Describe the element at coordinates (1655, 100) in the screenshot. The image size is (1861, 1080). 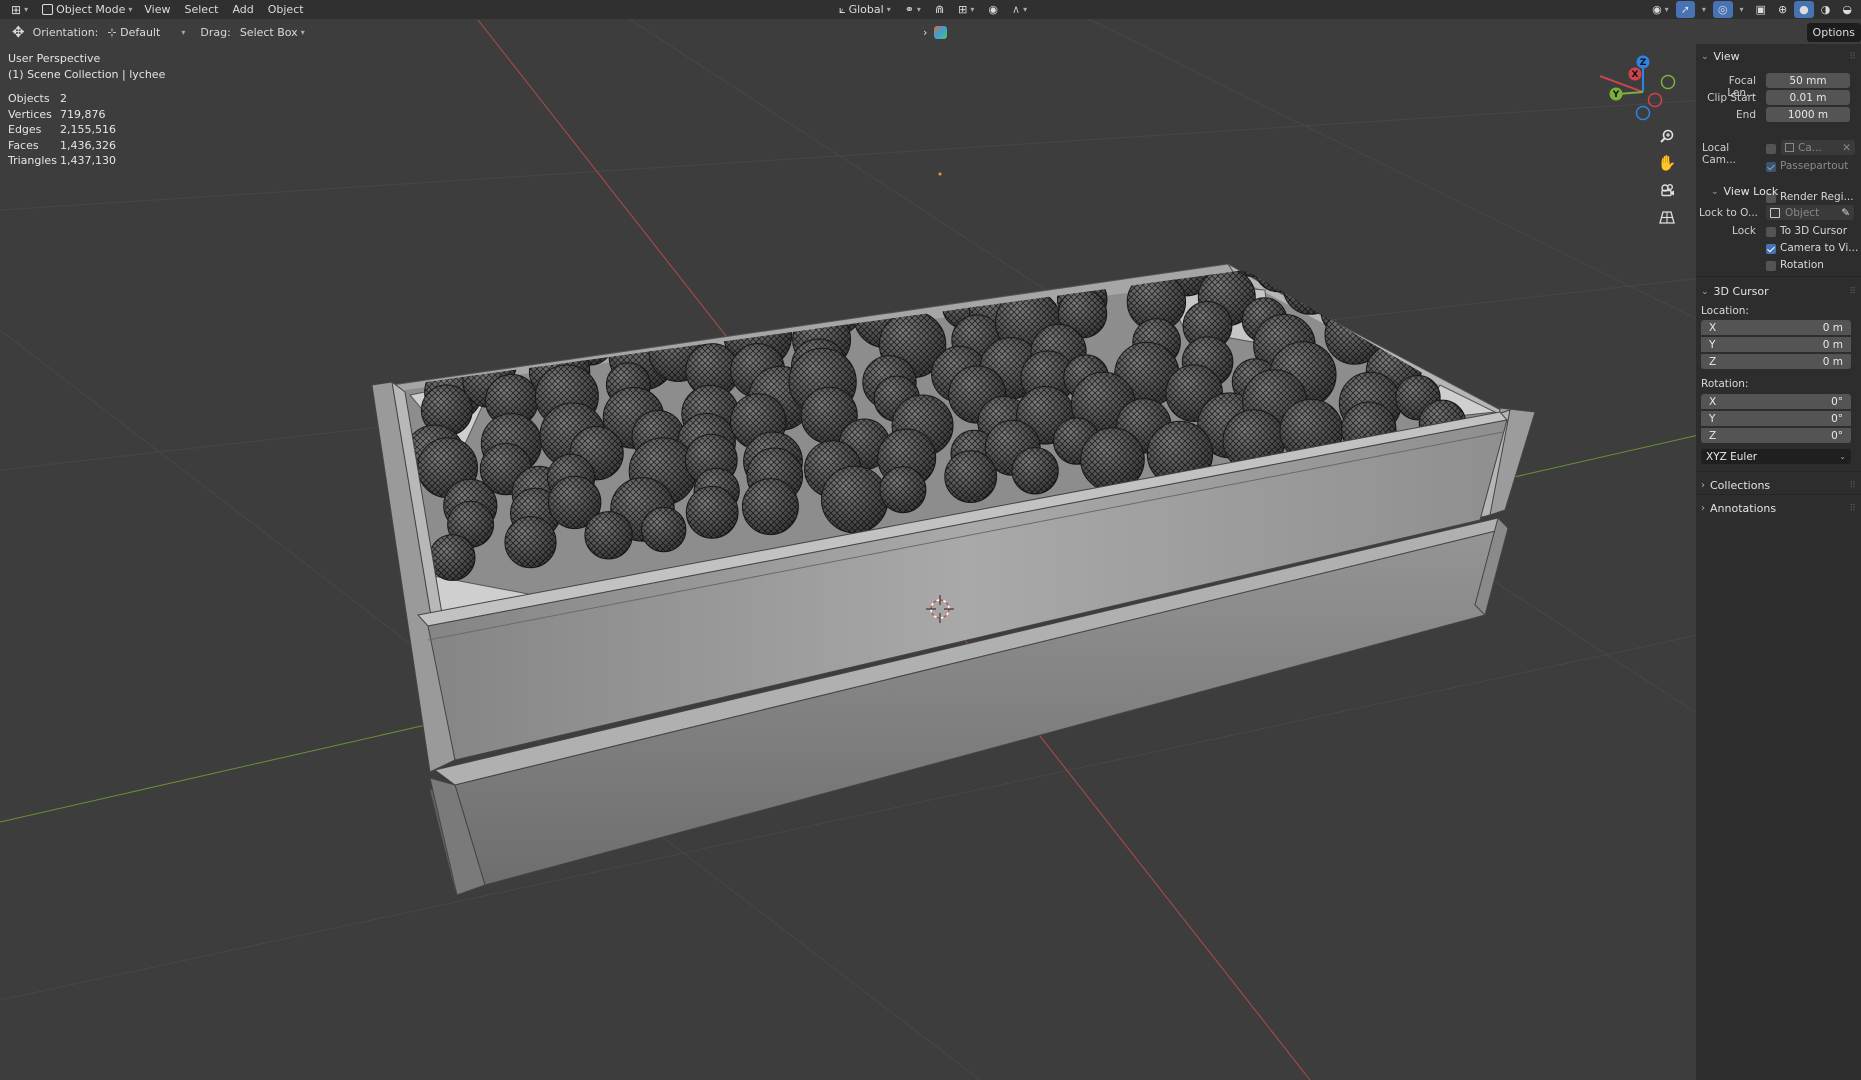
I see `gizmo-neg-x` at that location.